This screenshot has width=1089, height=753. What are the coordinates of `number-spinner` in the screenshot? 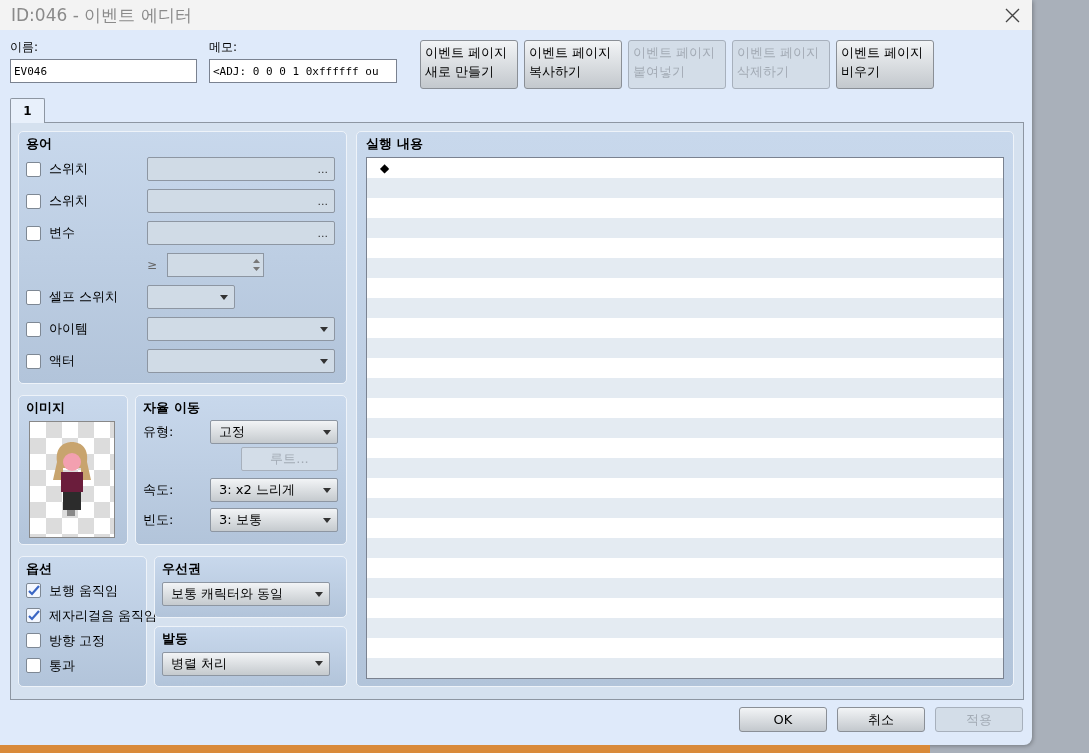 It's located at (216, 265).